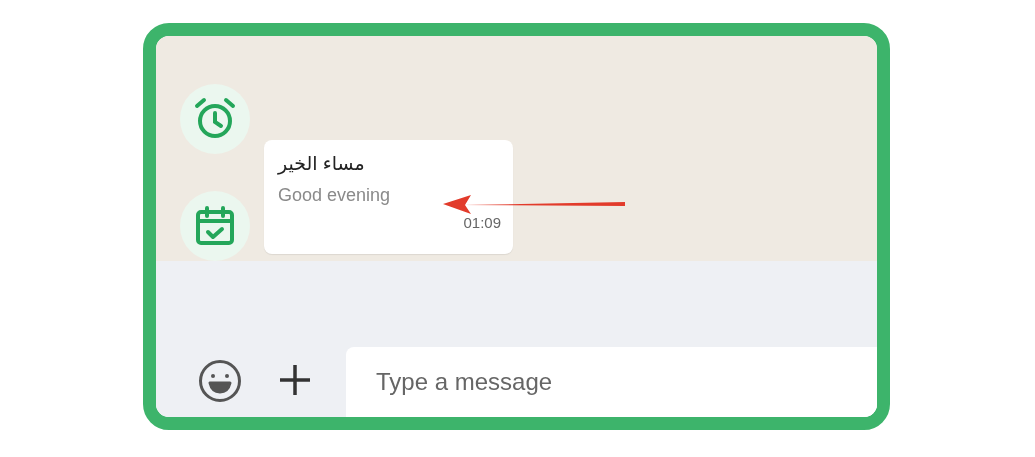 This screenshot has width=1035, height=457. What do you see at coordinates (295, 380) in the screenshot?
I see `plus-icon` at bounding box center [295, 380].